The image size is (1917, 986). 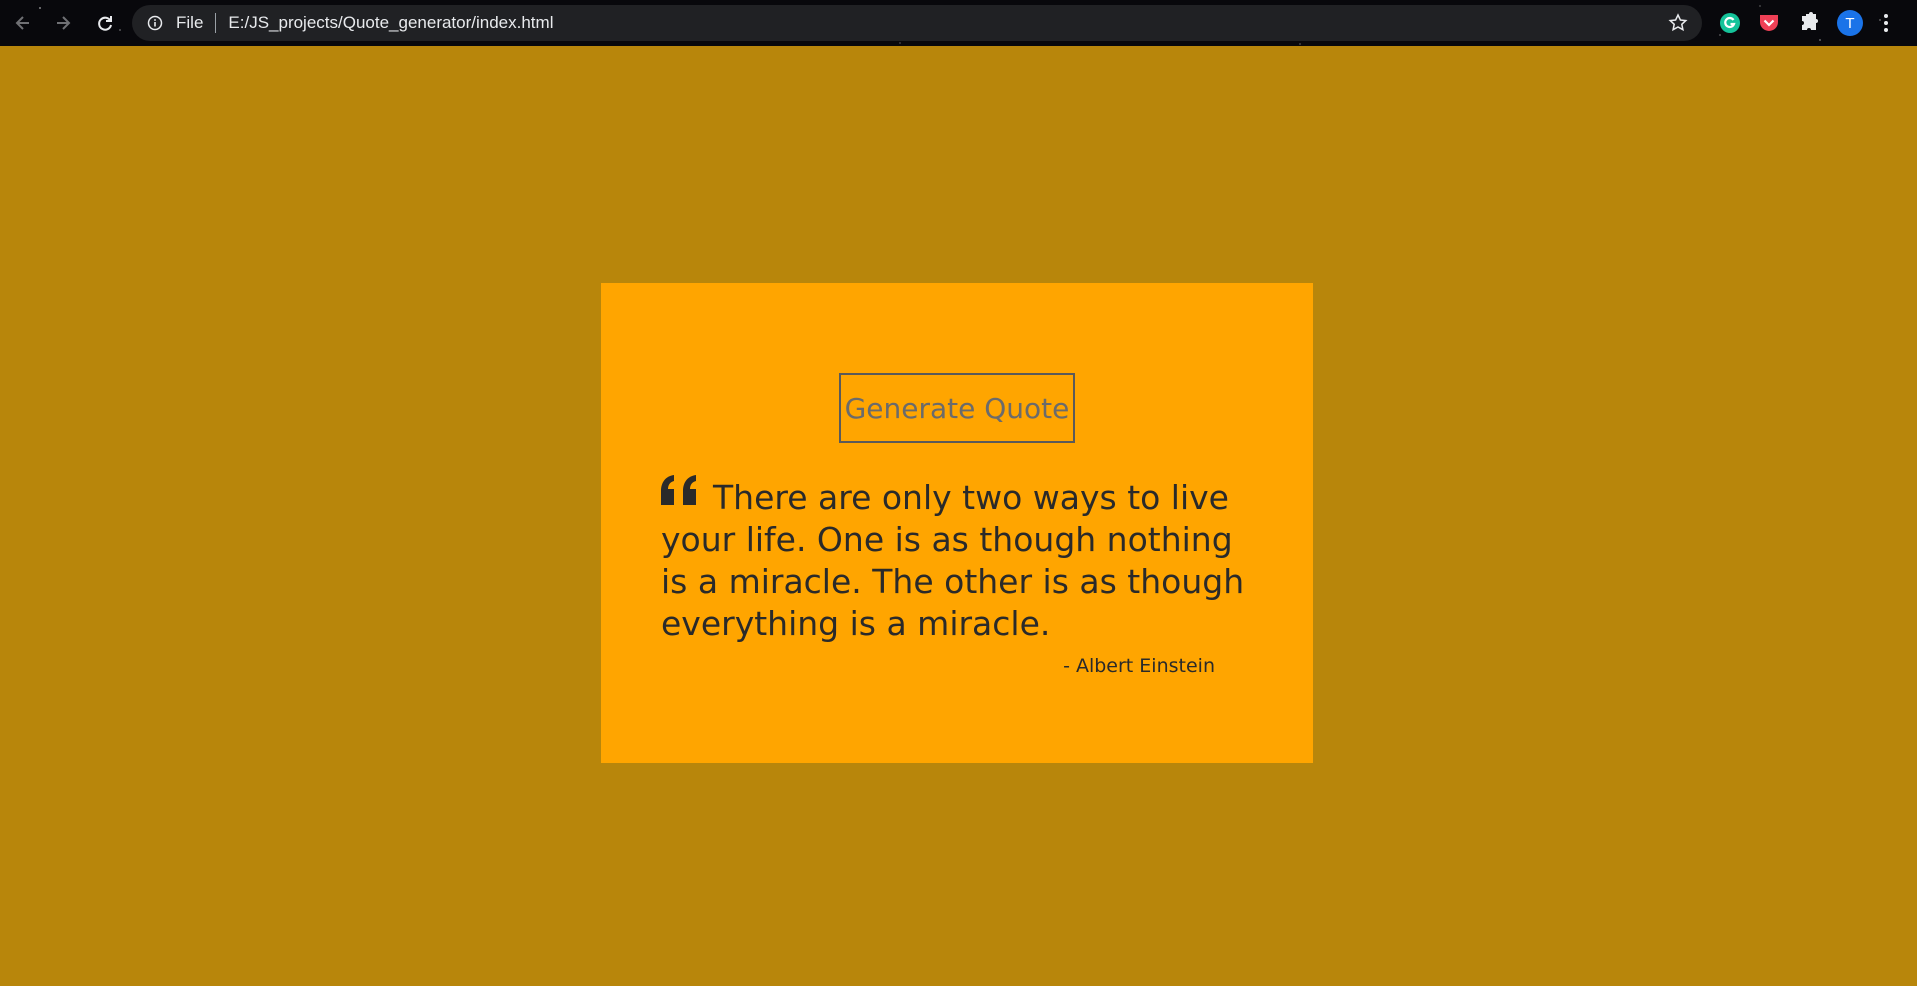 I want to click on star-icon, so click(x=1678, y=22).